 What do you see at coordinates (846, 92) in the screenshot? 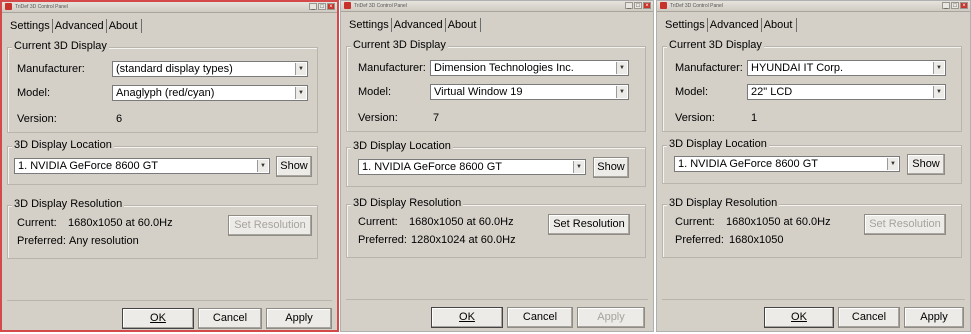
I see `model-select: 22" LCD ▼` at bounding box center [846, 92].